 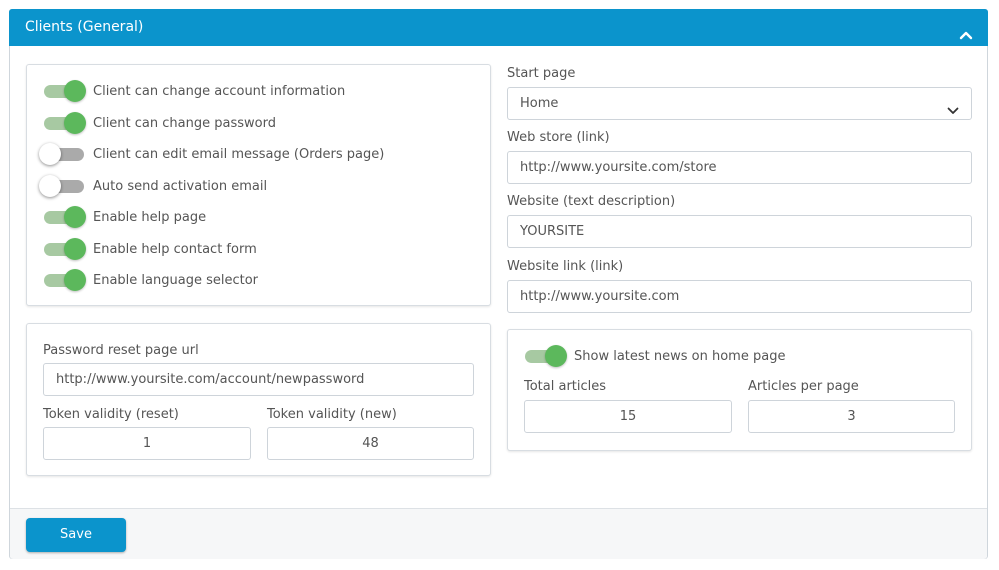 What do you see at coordinates (147, 443) in the screenshot?
I see `token-validity-reset-input: 1` at bounding box center [147, 443].